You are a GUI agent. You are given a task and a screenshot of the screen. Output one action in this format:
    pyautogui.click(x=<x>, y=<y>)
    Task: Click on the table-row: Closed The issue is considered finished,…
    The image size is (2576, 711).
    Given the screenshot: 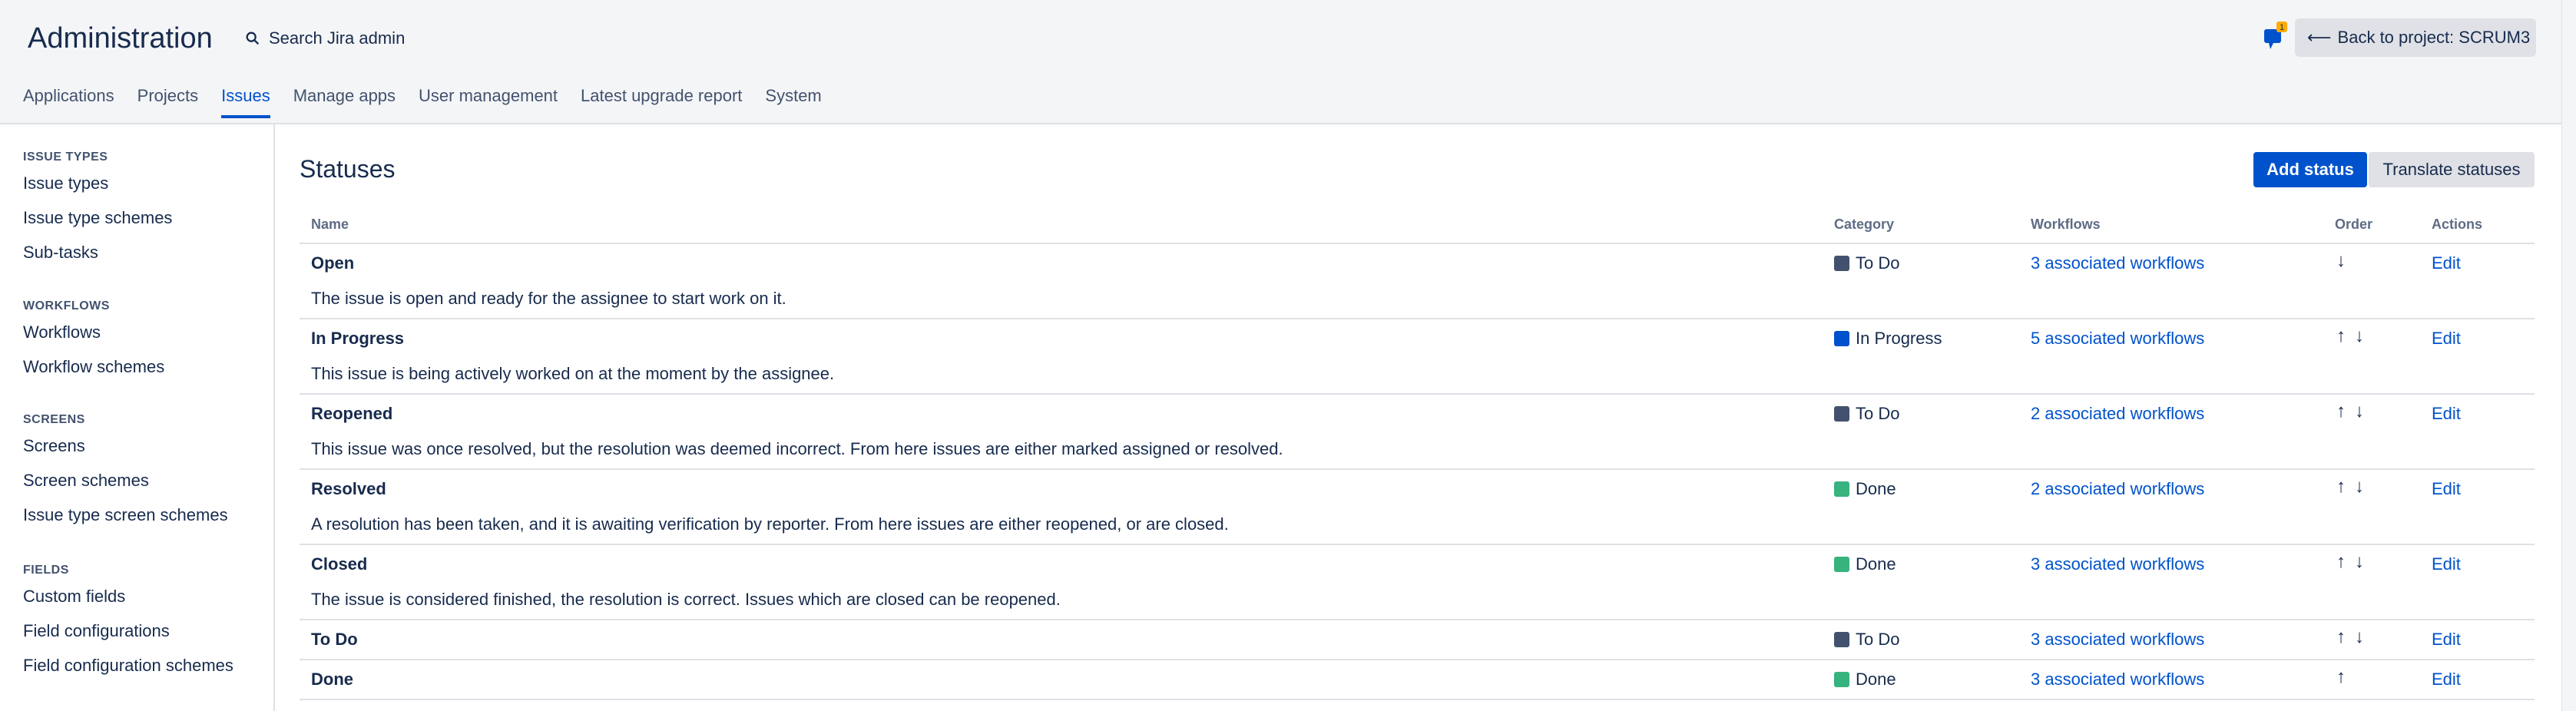 What is the action you would take?
    pyautogui.click(x=1417, y=582)
    